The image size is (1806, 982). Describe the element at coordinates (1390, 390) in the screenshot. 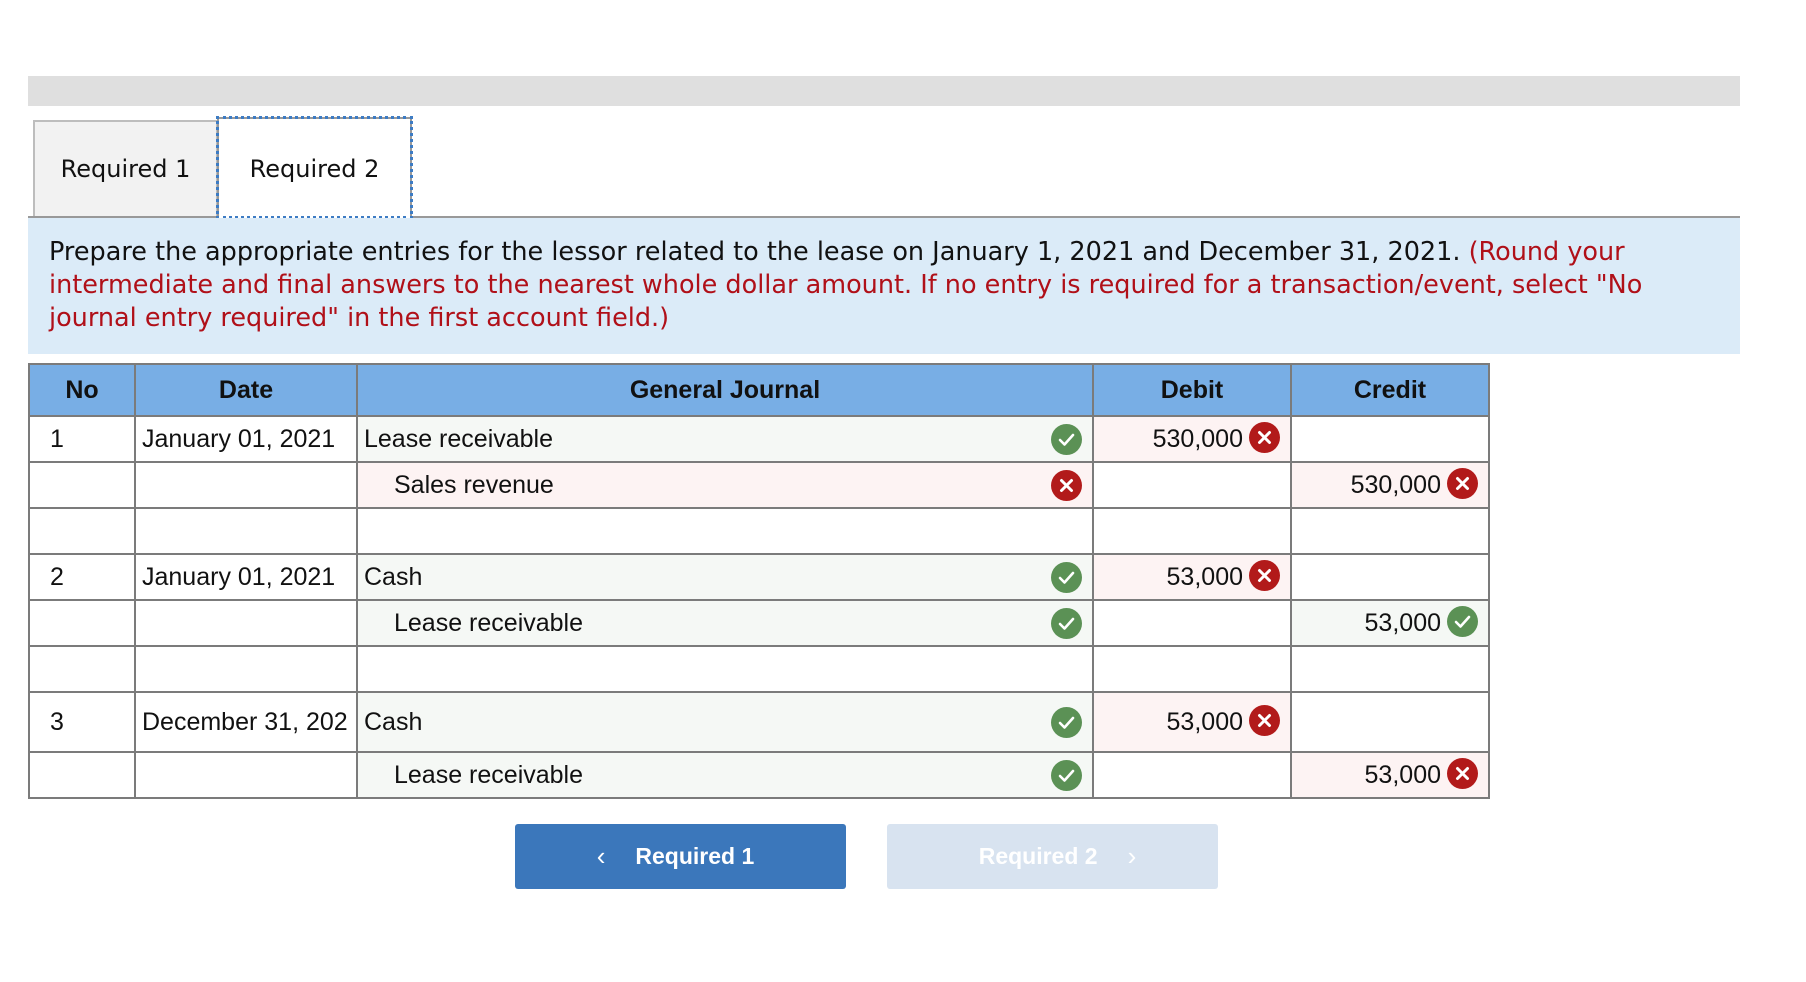

I see `header-credit: Credit` at that location.